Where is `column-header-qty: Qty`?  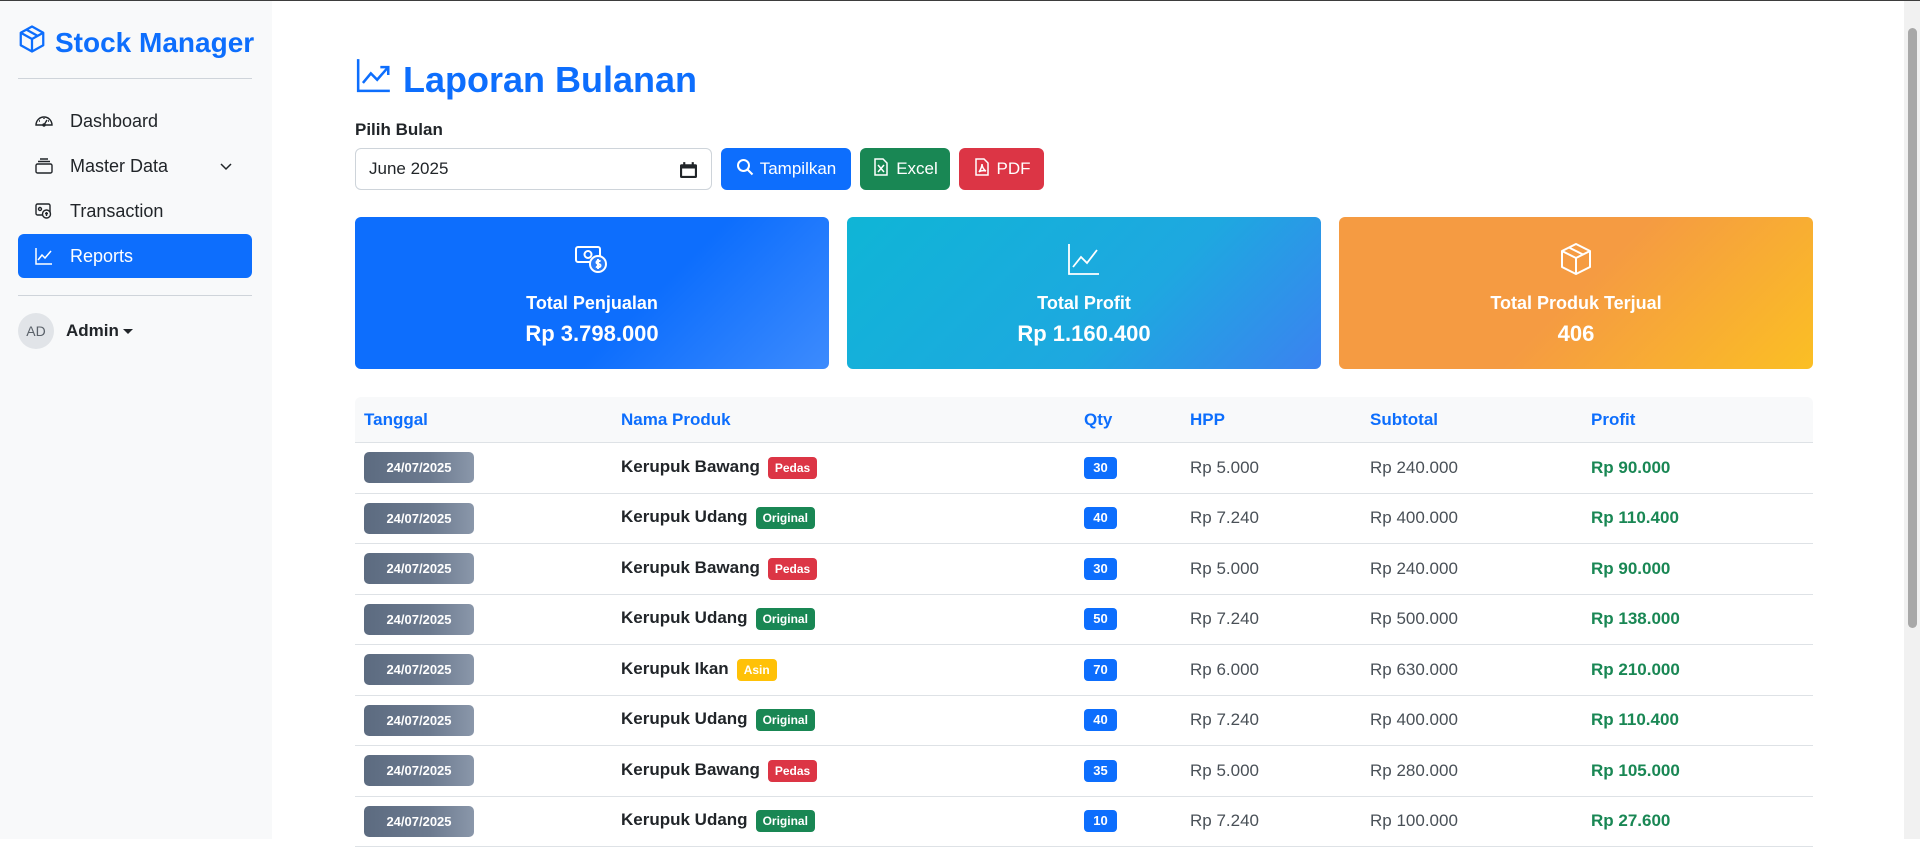 column-header-qty: Qty is located at coordinates (1137, 420).